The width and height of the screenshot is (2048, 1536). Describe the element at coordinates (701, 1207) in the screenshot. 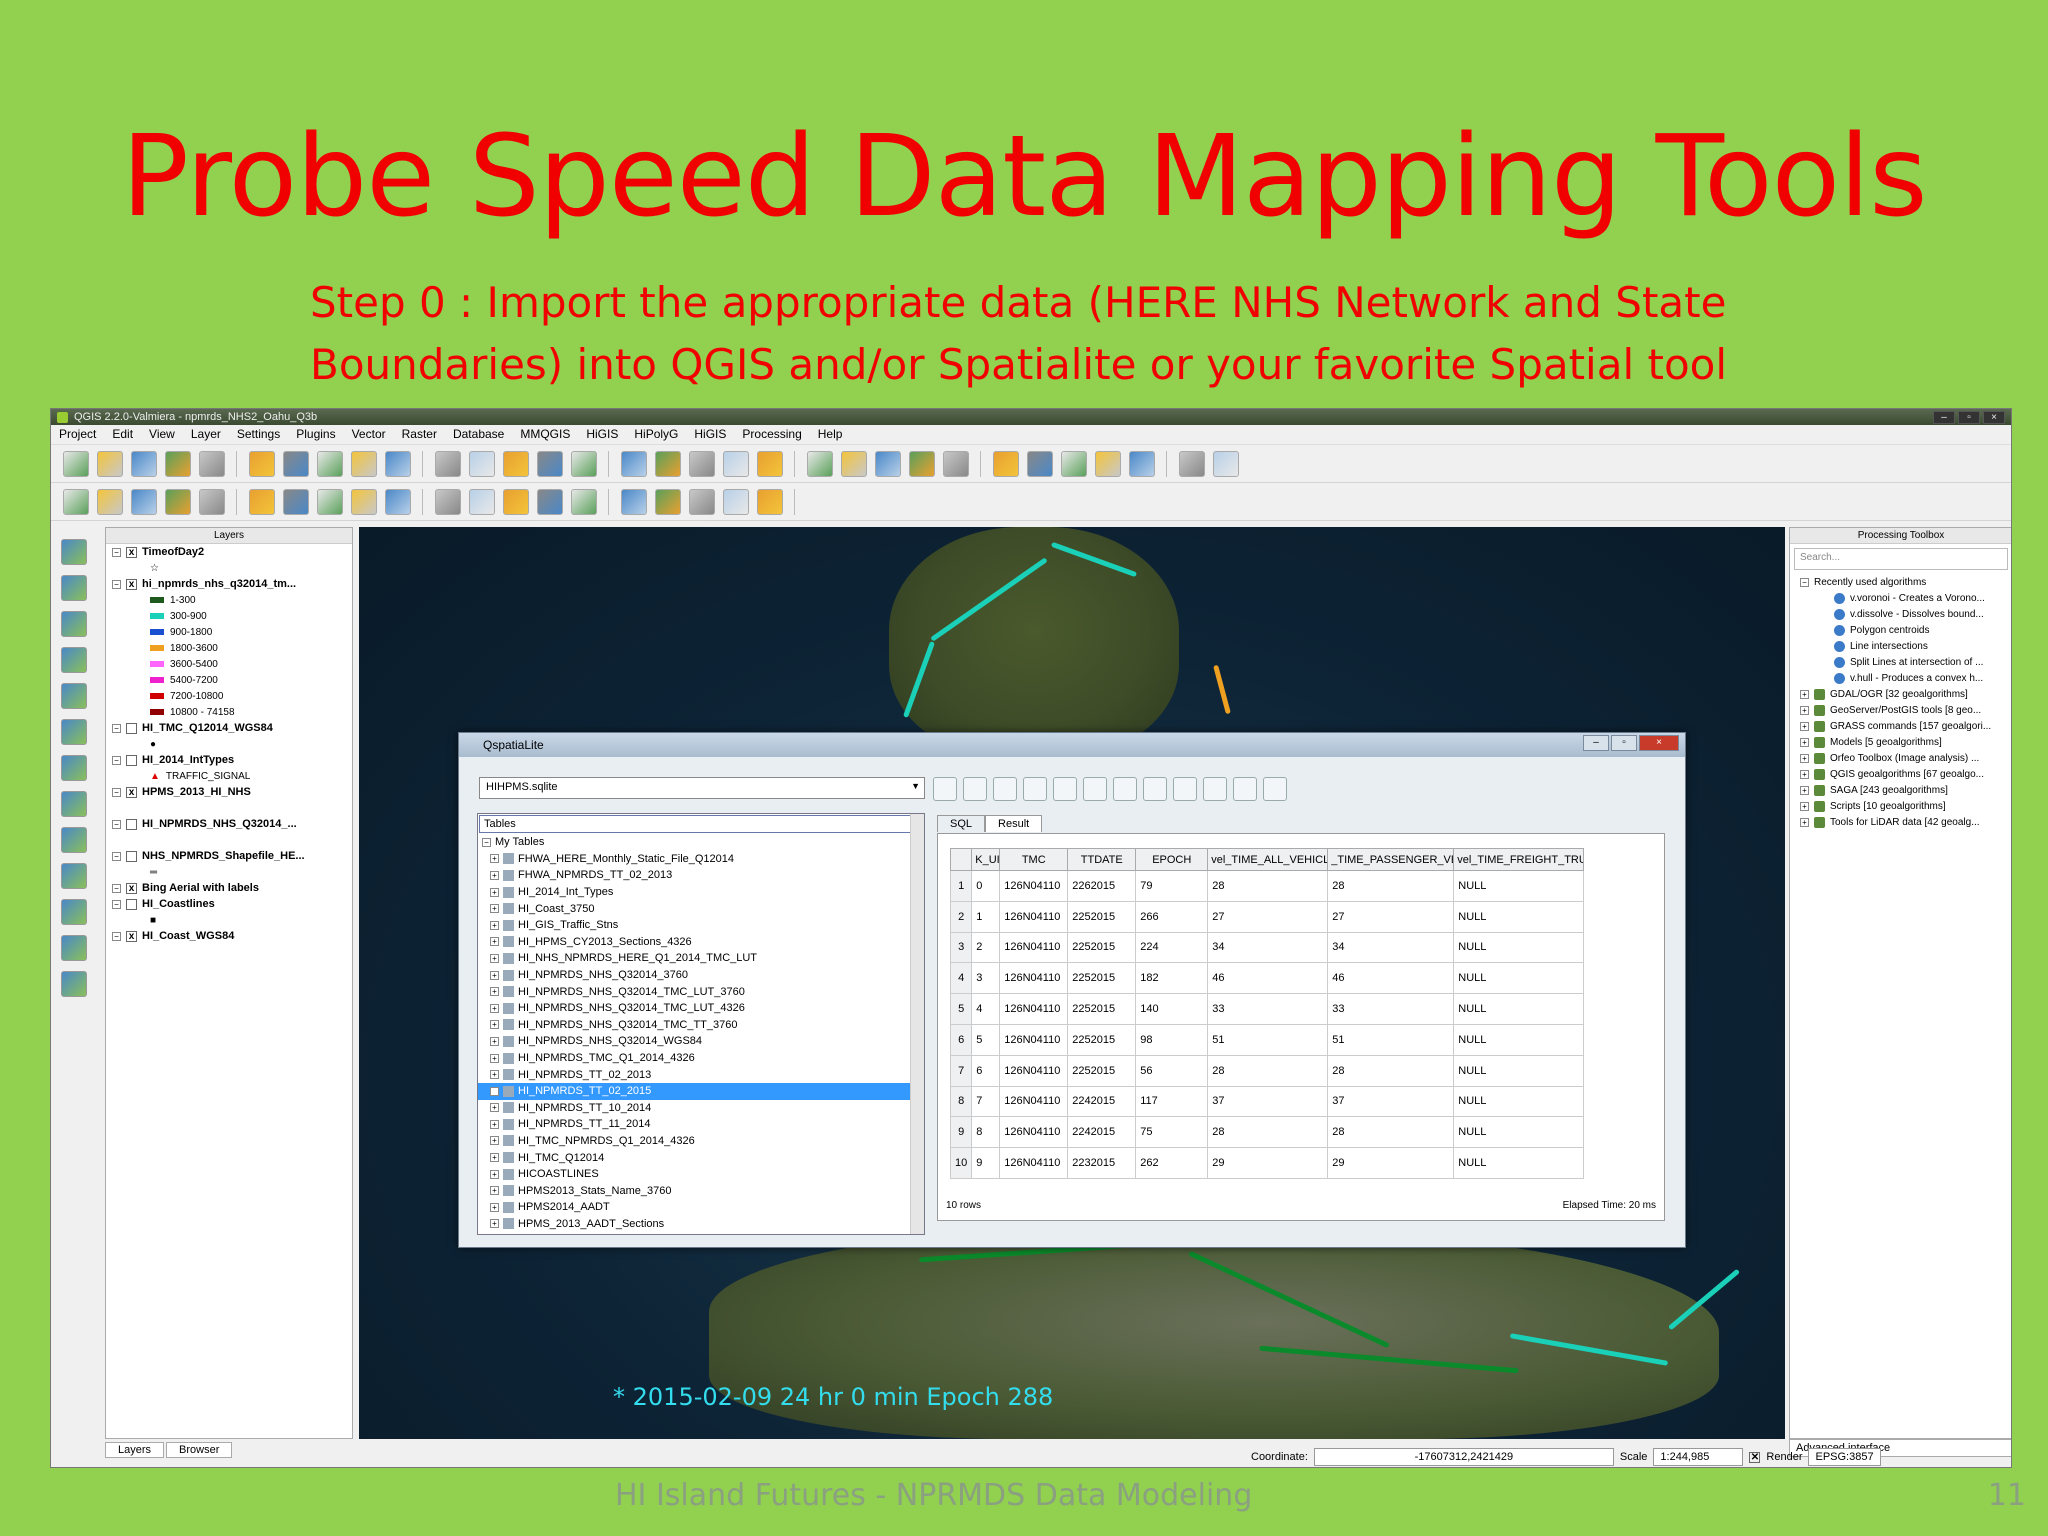

I see `table-item: + HPMS2014_AADT` at that location.